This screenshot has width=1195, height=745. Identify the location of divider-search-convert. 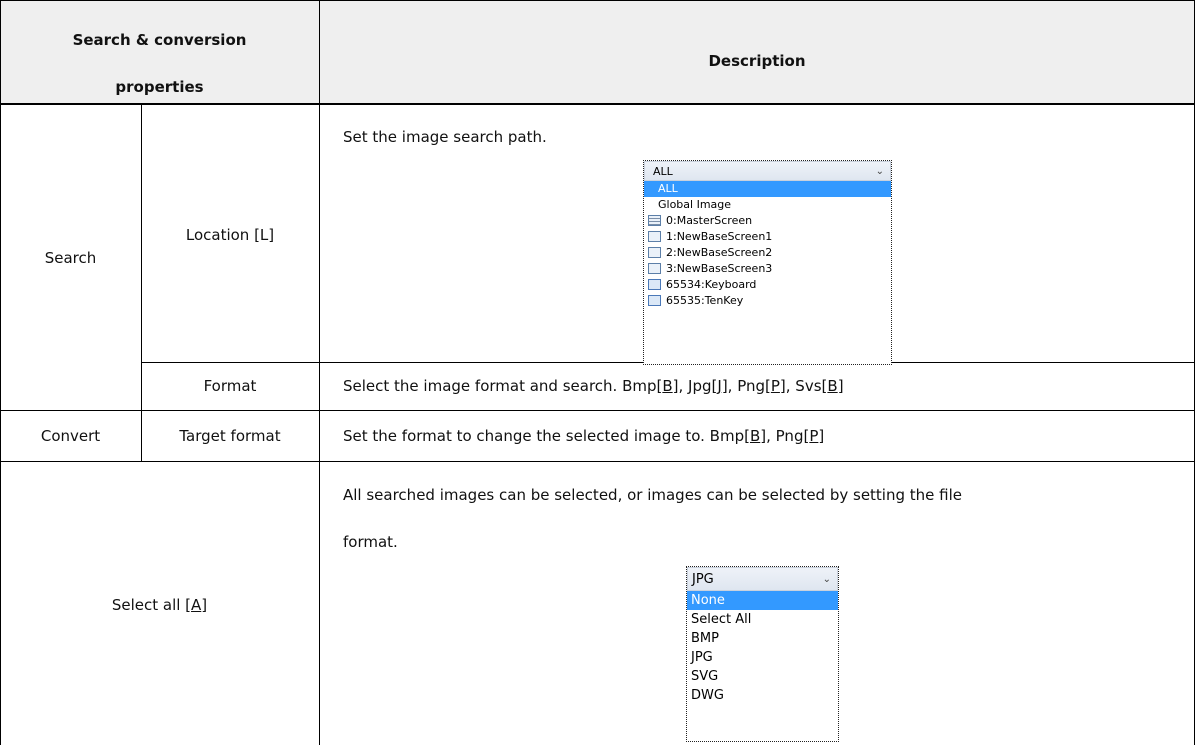
(597, 410).